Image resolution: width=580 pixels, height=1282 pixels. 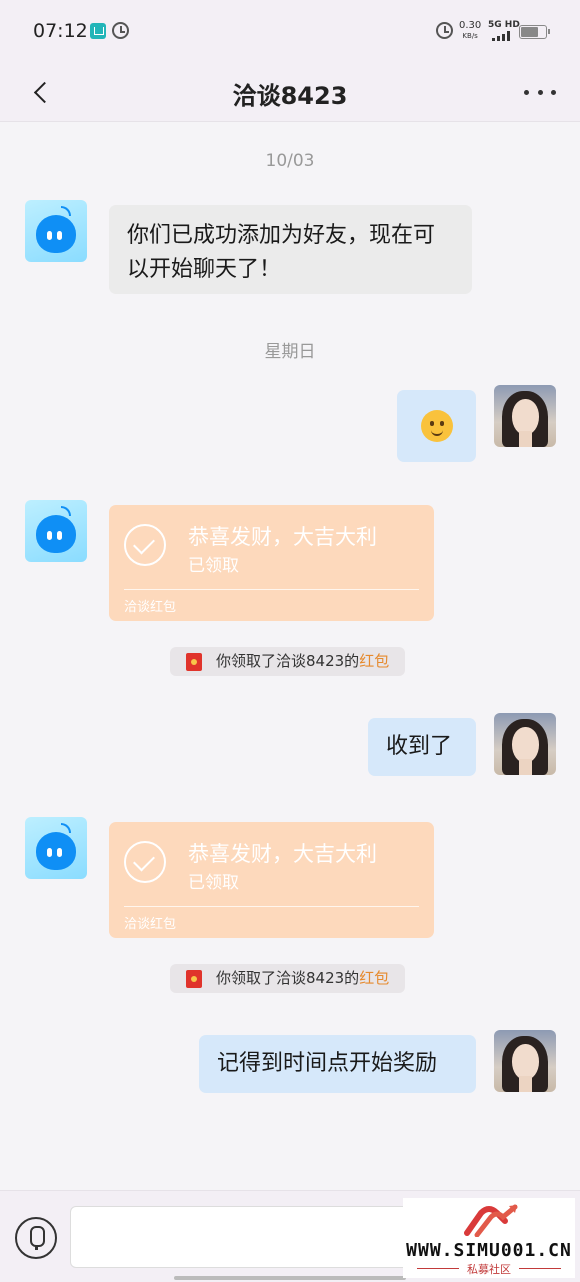 I want to click on network-speed-unit: KB/s, so click(x=470, y=36).